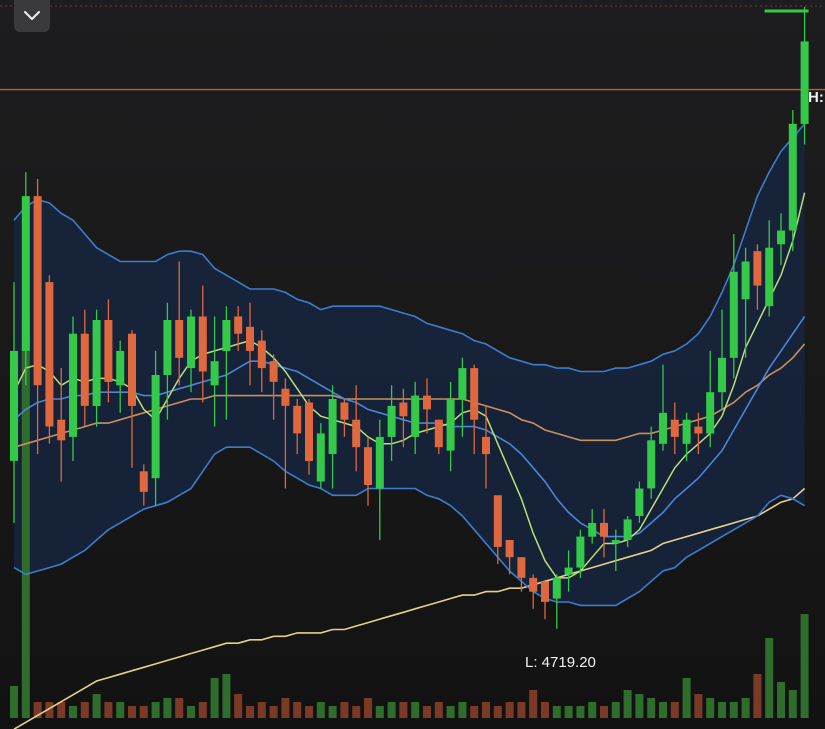 Image resolution: width=825 pixels, height=729 pixels. I want to click on collapse-button, so click(32, 16).